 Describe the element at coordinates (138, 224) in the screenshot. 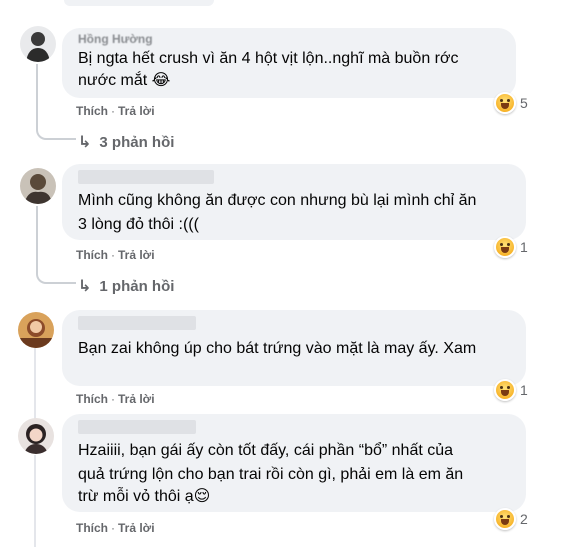

I see `comment-text-line: 3 lòng đỏ thôi :(((` at that location.